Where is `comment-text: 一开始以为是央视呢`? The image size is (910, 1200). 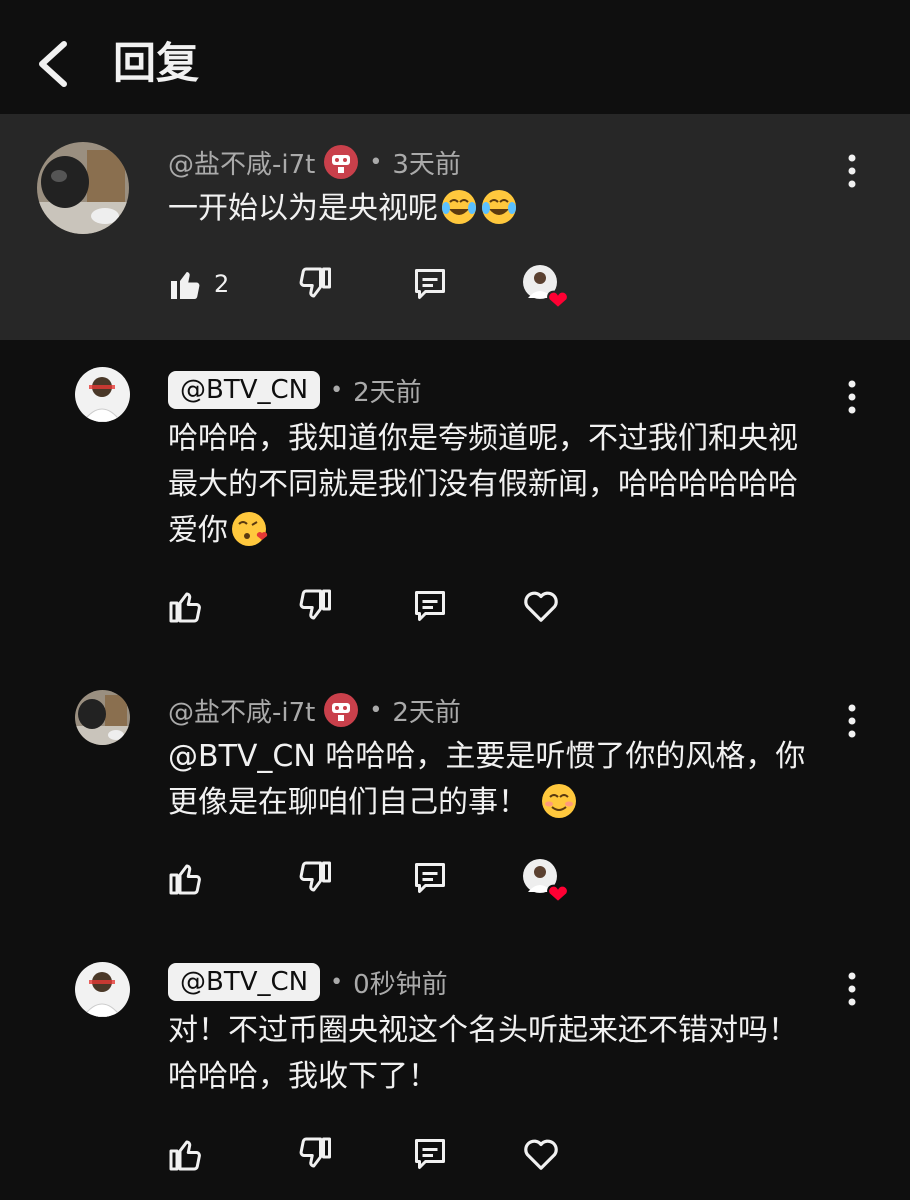
comment-text: 一开始以为是央视呢 is located at coordinates (343, 209).